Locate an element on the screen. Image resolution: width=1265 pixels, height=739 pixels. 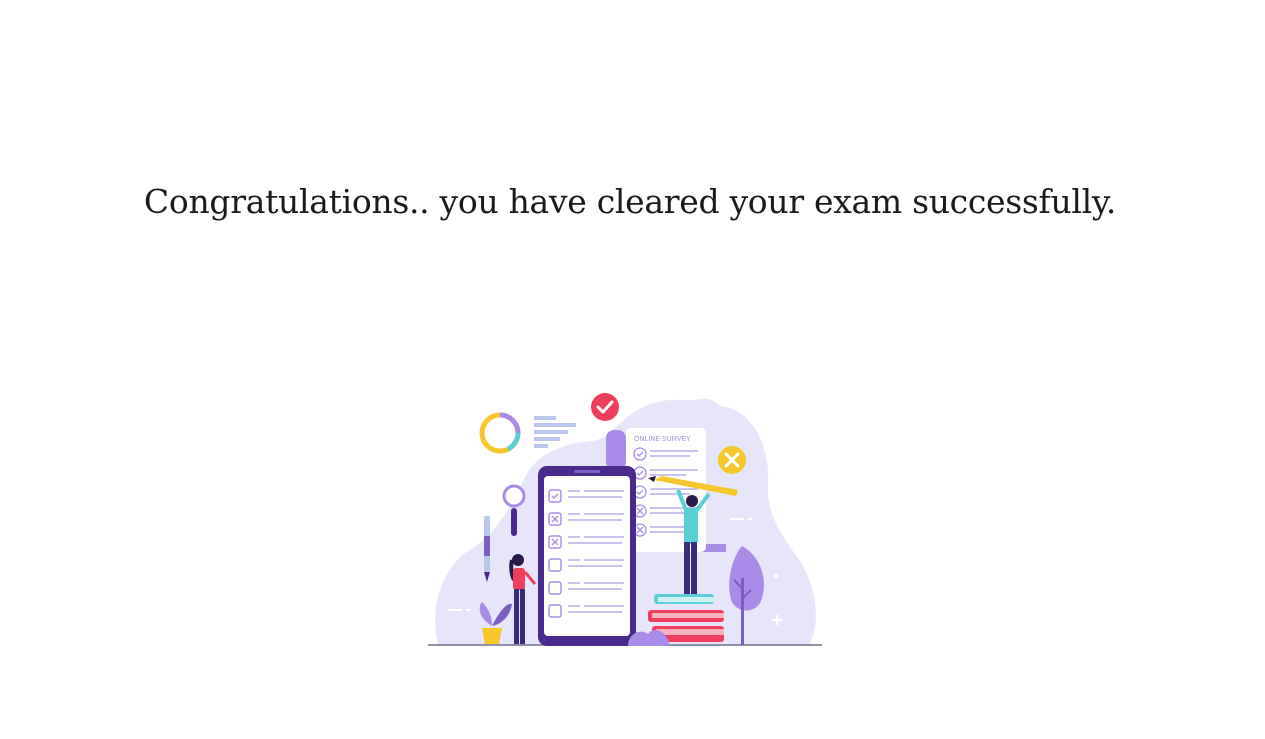
x-badge-icon is located at coordinates (732, 460).